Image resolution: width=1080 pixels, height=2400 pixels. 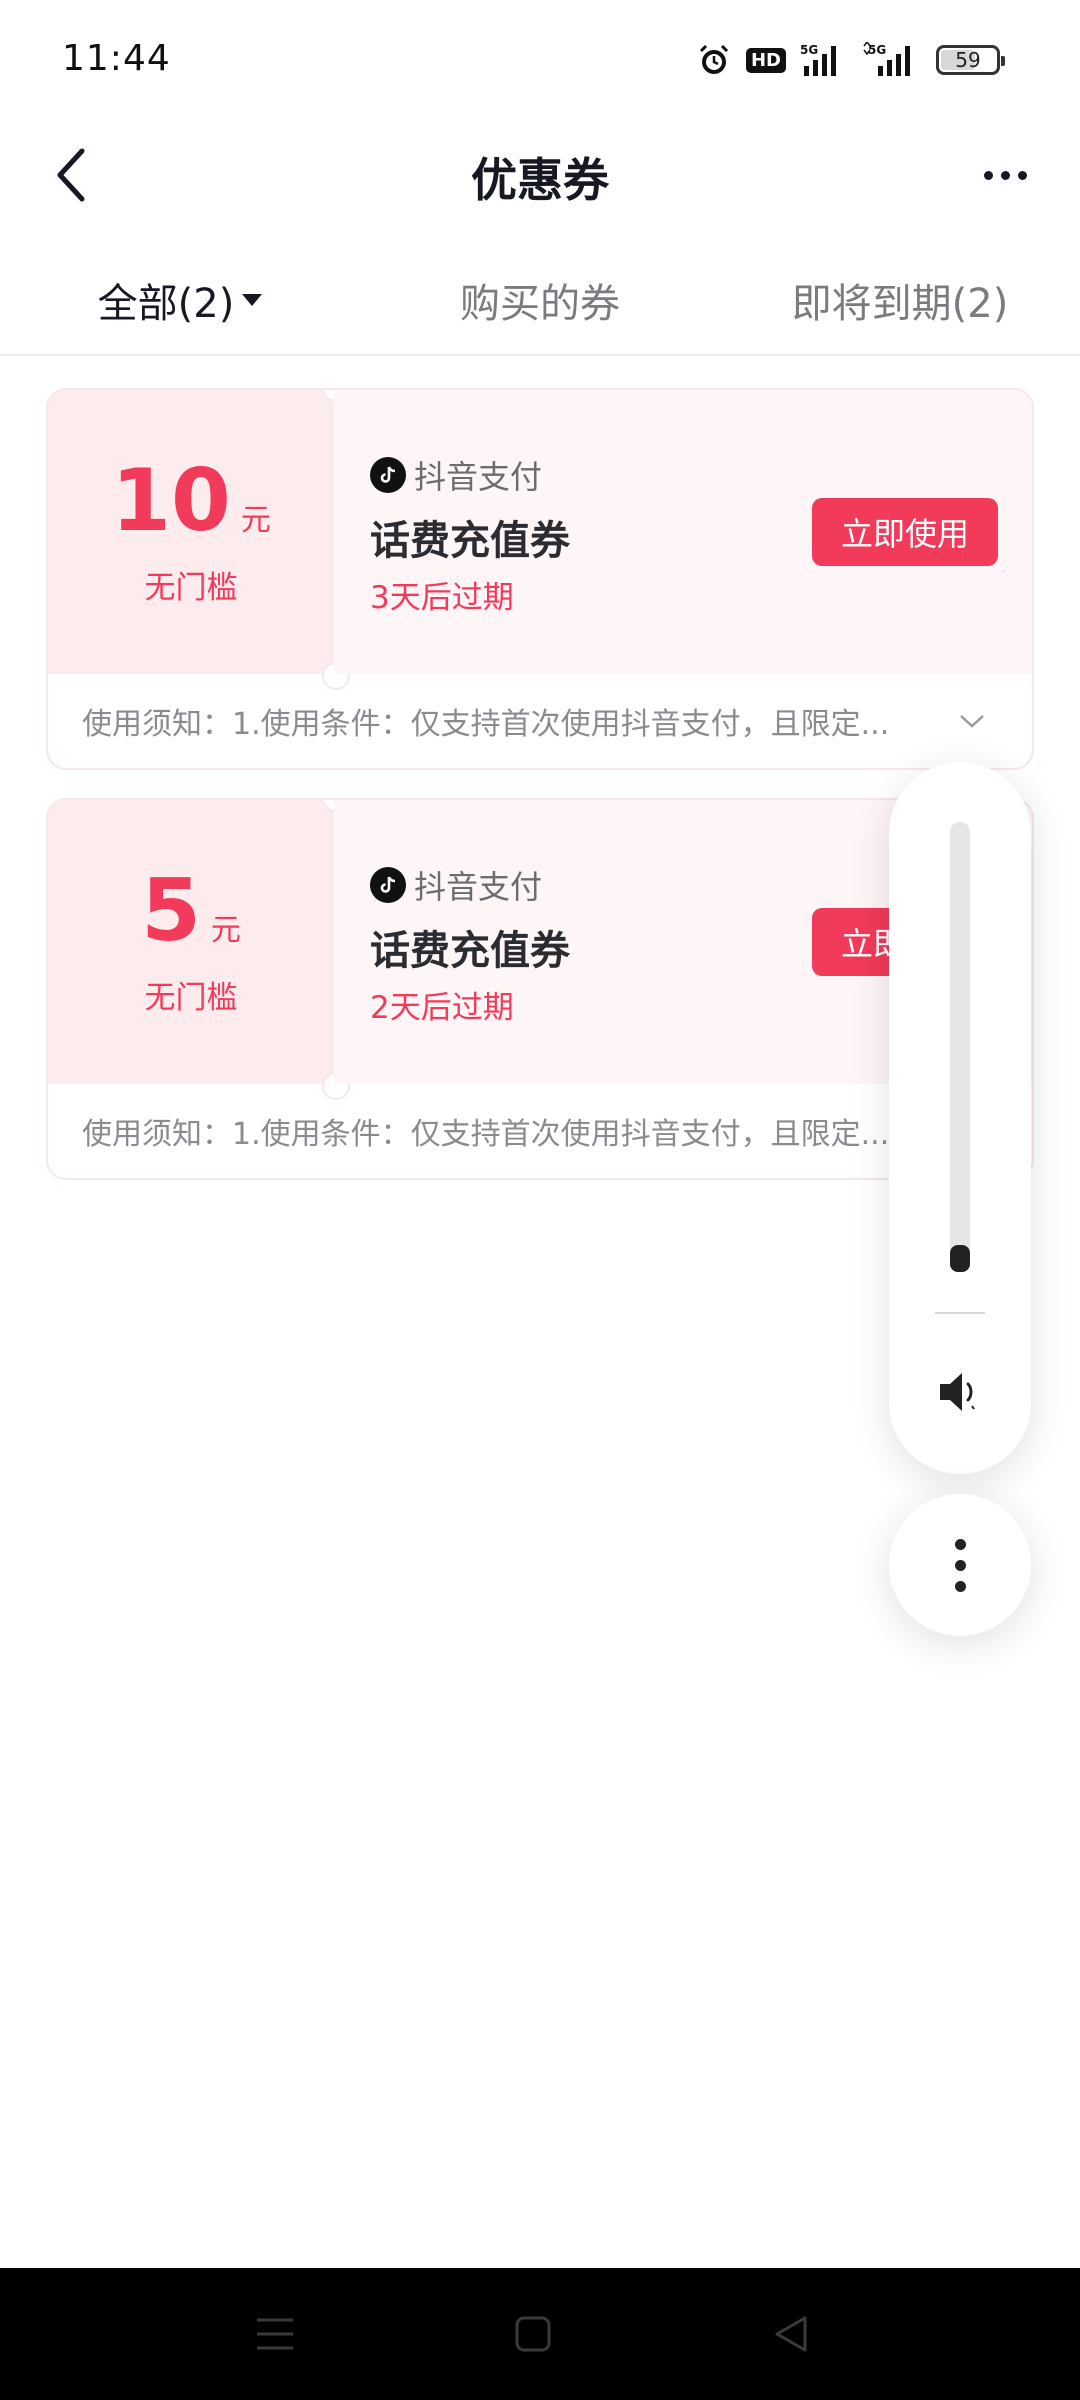 I want to click on volume-slider, so click(x=960, y=1047).